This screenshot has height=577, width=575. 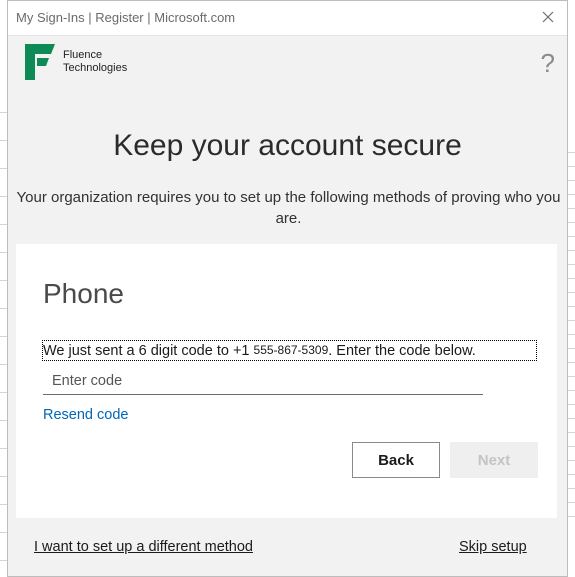 I want to click on help-icon: ?, so click(x=548, y=63).